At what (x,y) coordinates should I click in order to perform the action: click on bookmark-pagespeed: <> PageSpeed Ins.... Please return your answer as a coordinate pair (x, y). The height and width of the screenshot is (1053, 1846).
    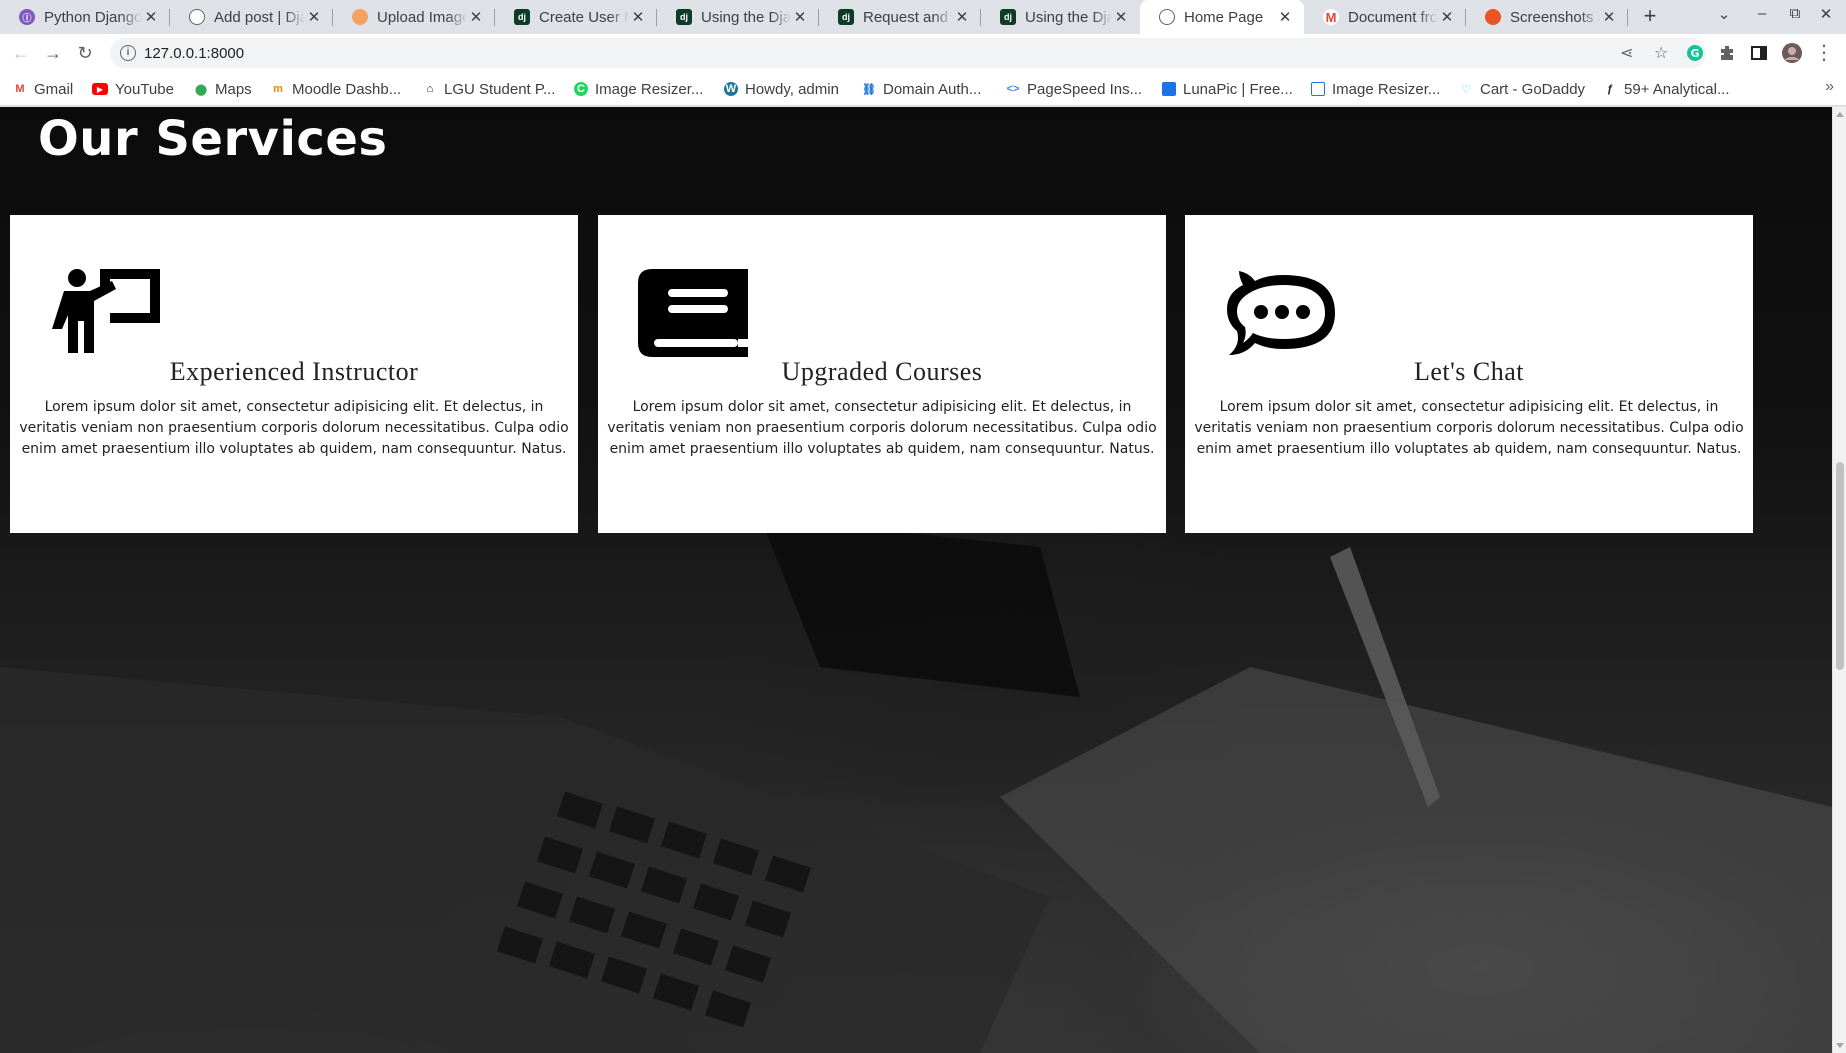
    Looking at the image, I should click on (1074, 89).